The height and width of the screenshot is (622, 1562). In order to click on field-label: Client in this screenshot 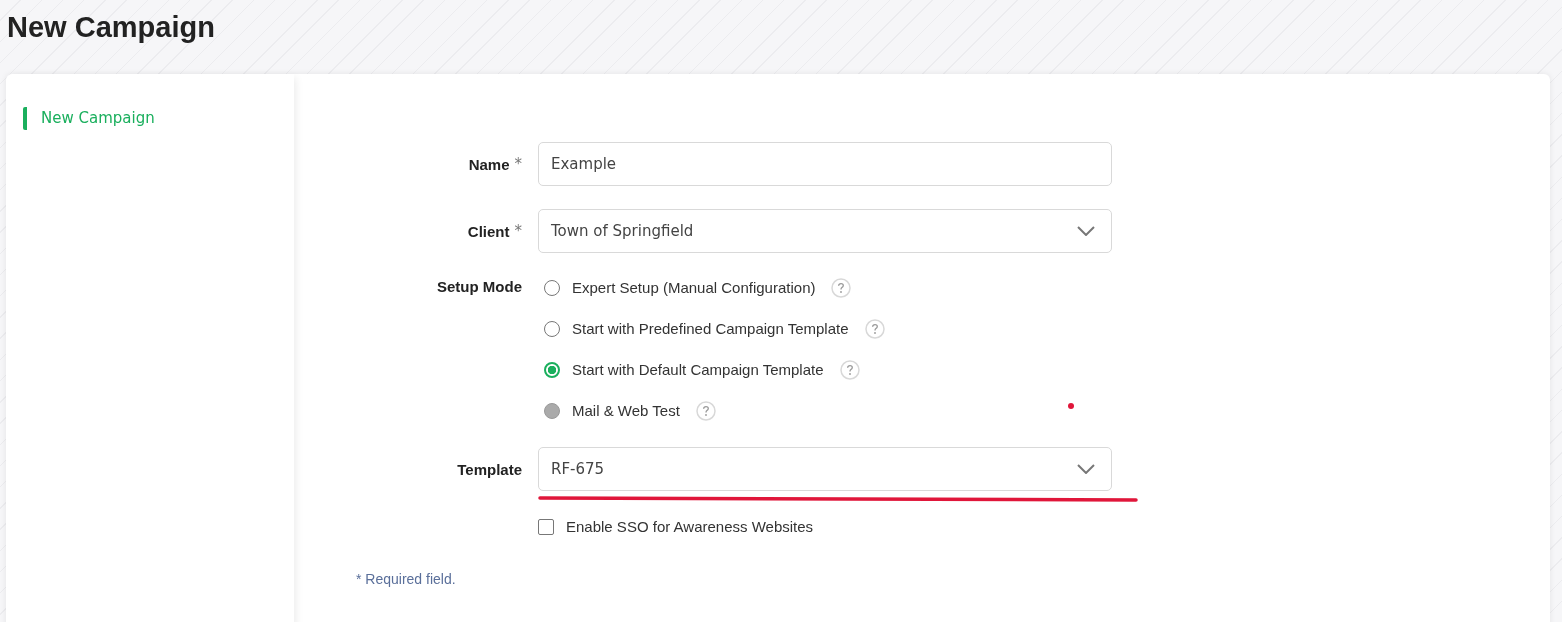, I will do `click(488, 231)`.